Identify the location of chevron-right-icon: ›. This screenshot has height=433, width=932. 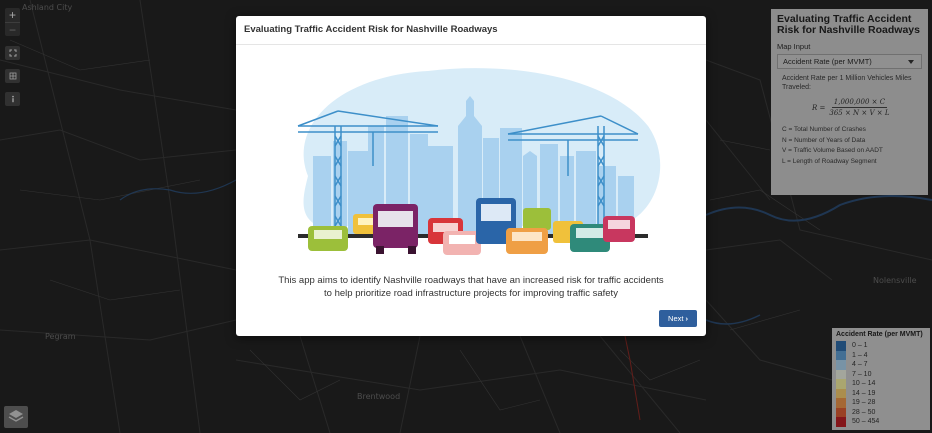
(686, 318).